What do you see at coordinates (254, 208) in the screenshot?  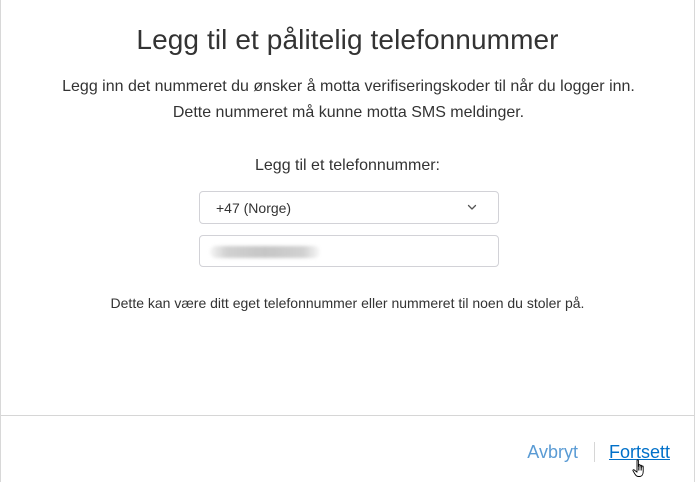 I see `country-code-value: +47 (Norge)` at bounding box center [254, 208].